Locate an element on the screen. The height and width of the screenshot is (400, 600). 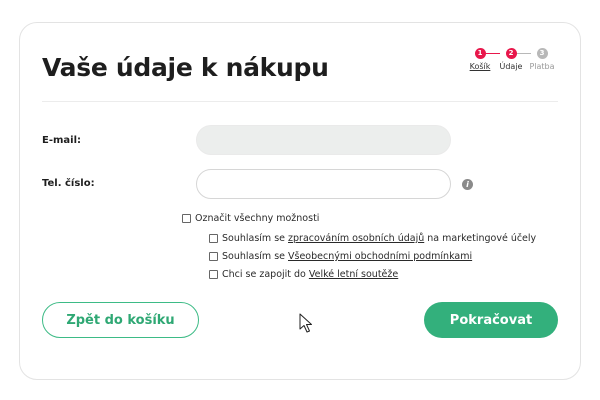
step-cart: 1 Košík is located at coordinates (480, 59).